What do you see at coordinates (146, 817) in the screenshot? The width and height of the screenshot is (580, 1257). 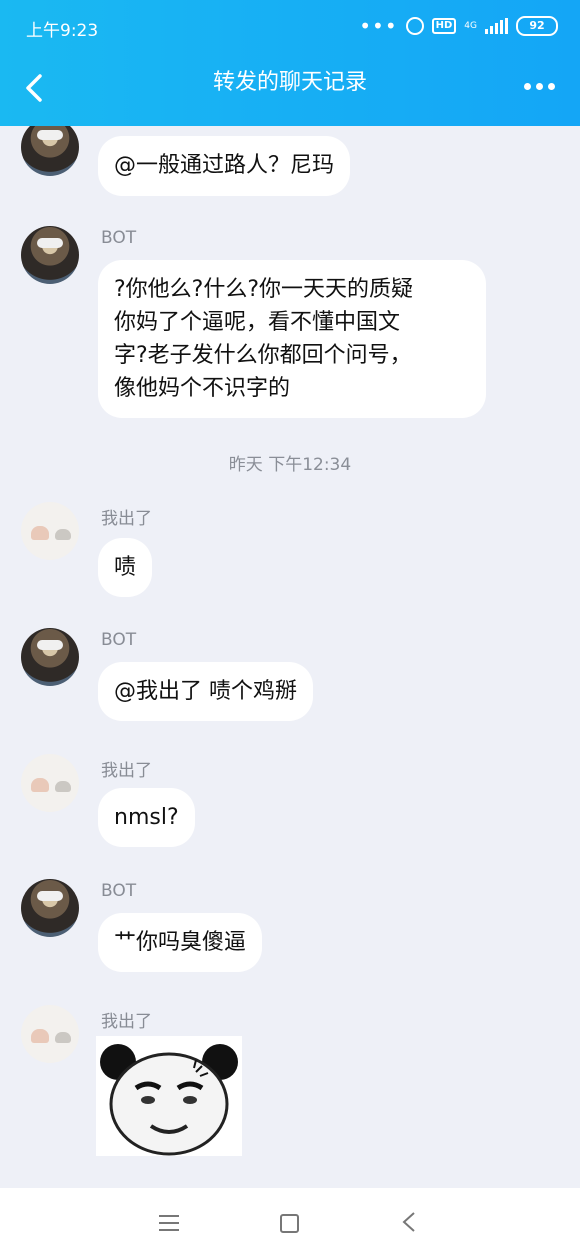 I see `message-bubble: nmsl?` at bounding box center [146, 817].